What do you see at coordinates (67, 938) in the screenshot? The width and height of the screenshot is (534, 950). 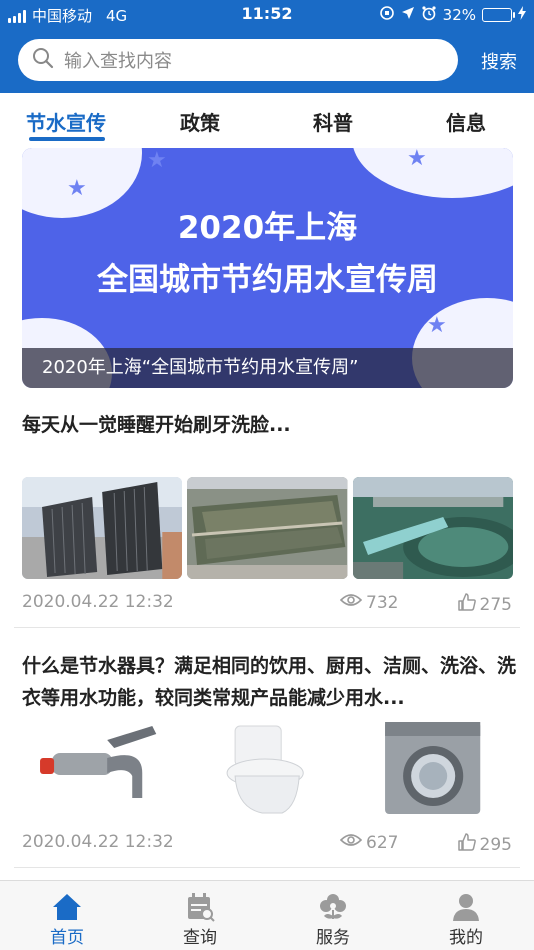 I see `nav-home-label: 首页` at bounding box center [67, 938].